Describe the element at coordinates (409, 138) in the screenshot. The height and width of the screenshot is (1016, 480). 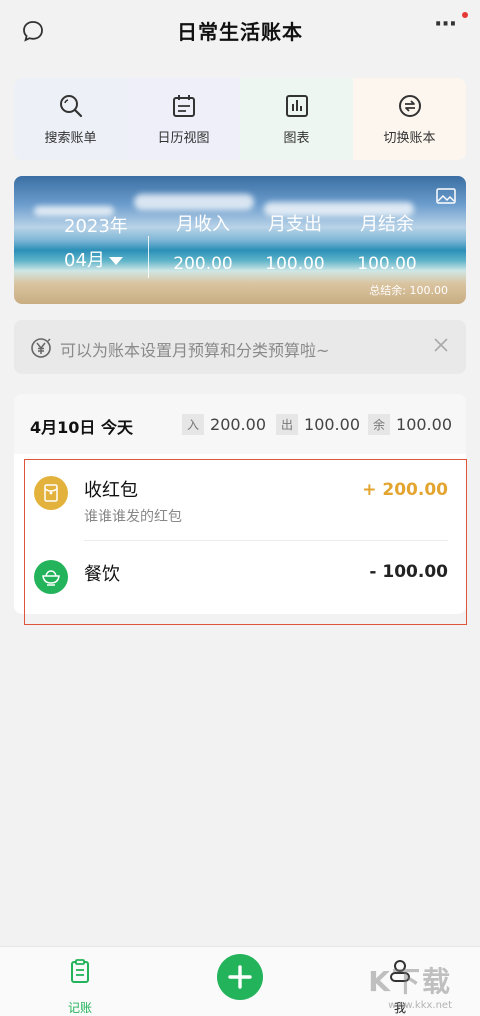
I see `action-label: 切换账本` at that location.